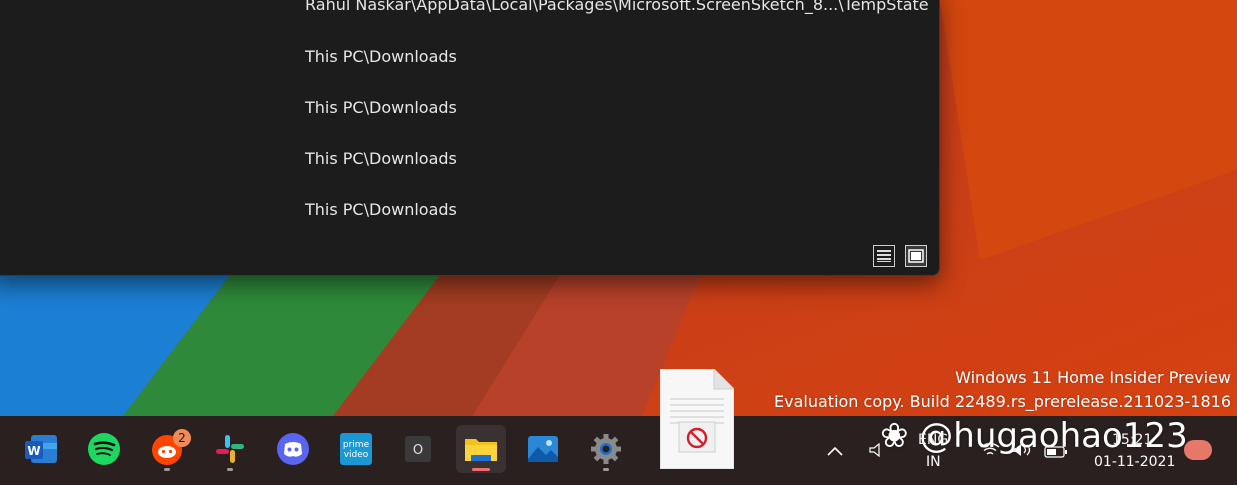 Image resolution: width=1237 pixels, height=485 pixels. I want to click on o-icon: O, so click(418, 449).